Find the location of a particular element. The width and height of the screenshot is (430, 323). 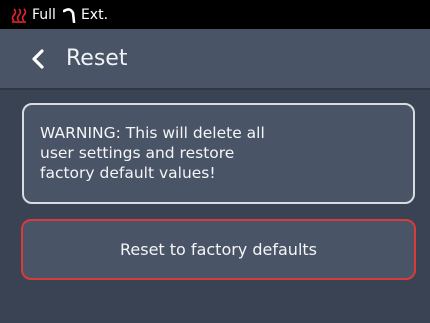

reset-button-label: Reset to factory defaults is located at coordinates (218, 249).